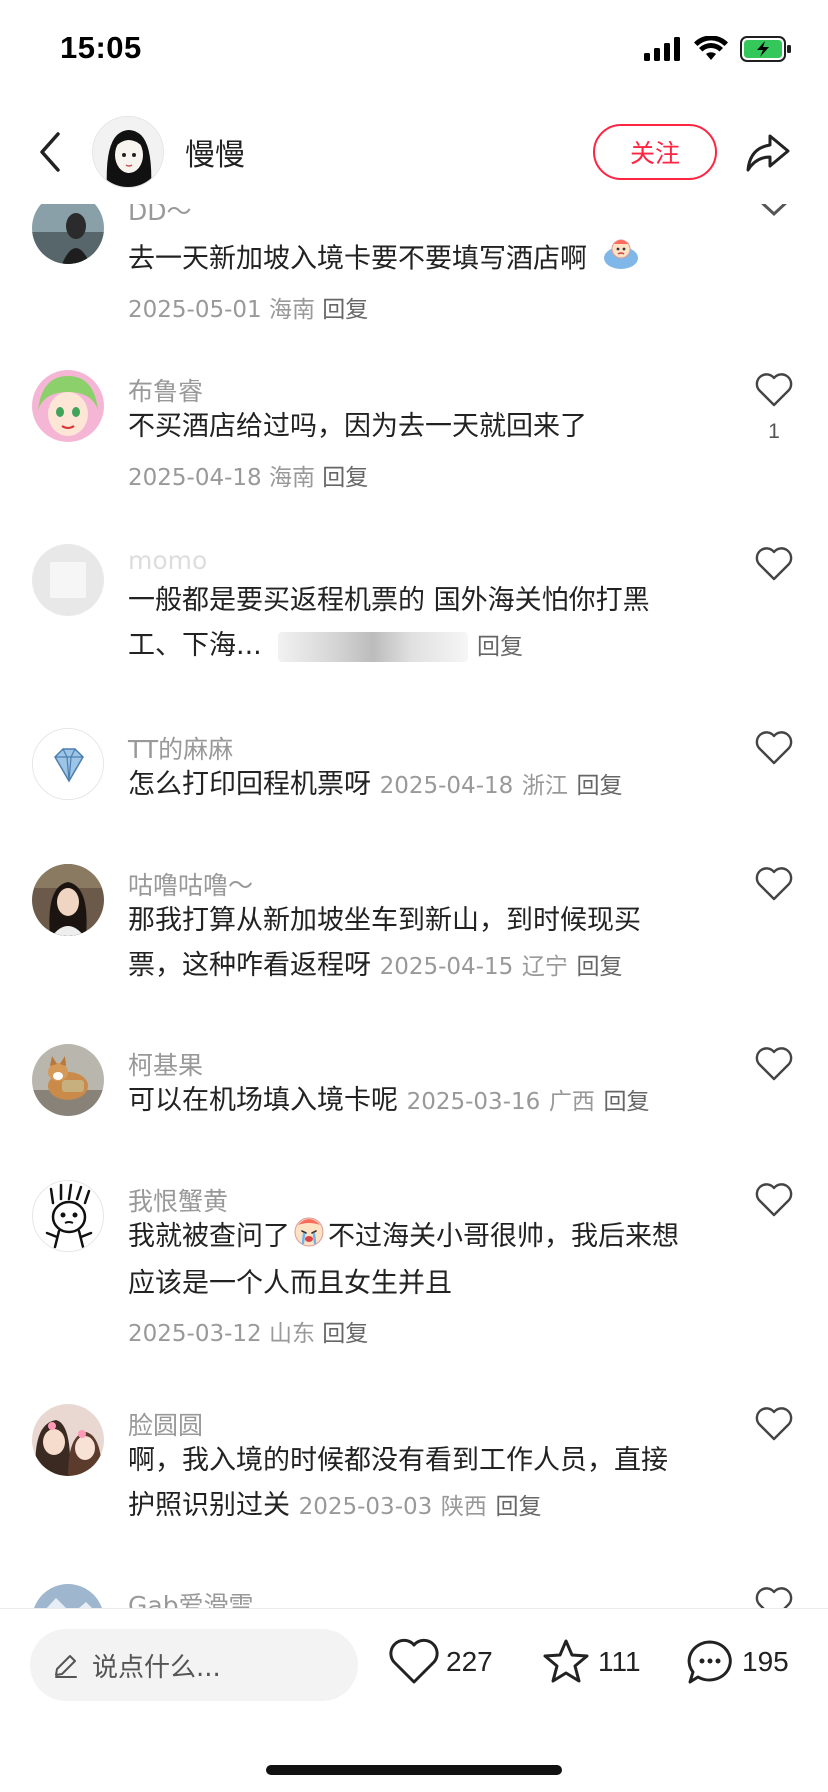 The height and width of the screenshot is (1792, 828). What do you see at coordinates (423, 426) in the screenshot?
I see `comment-text: 不买酒店给过吗，因为去一天就回来了` at bounding box center [423, 426].